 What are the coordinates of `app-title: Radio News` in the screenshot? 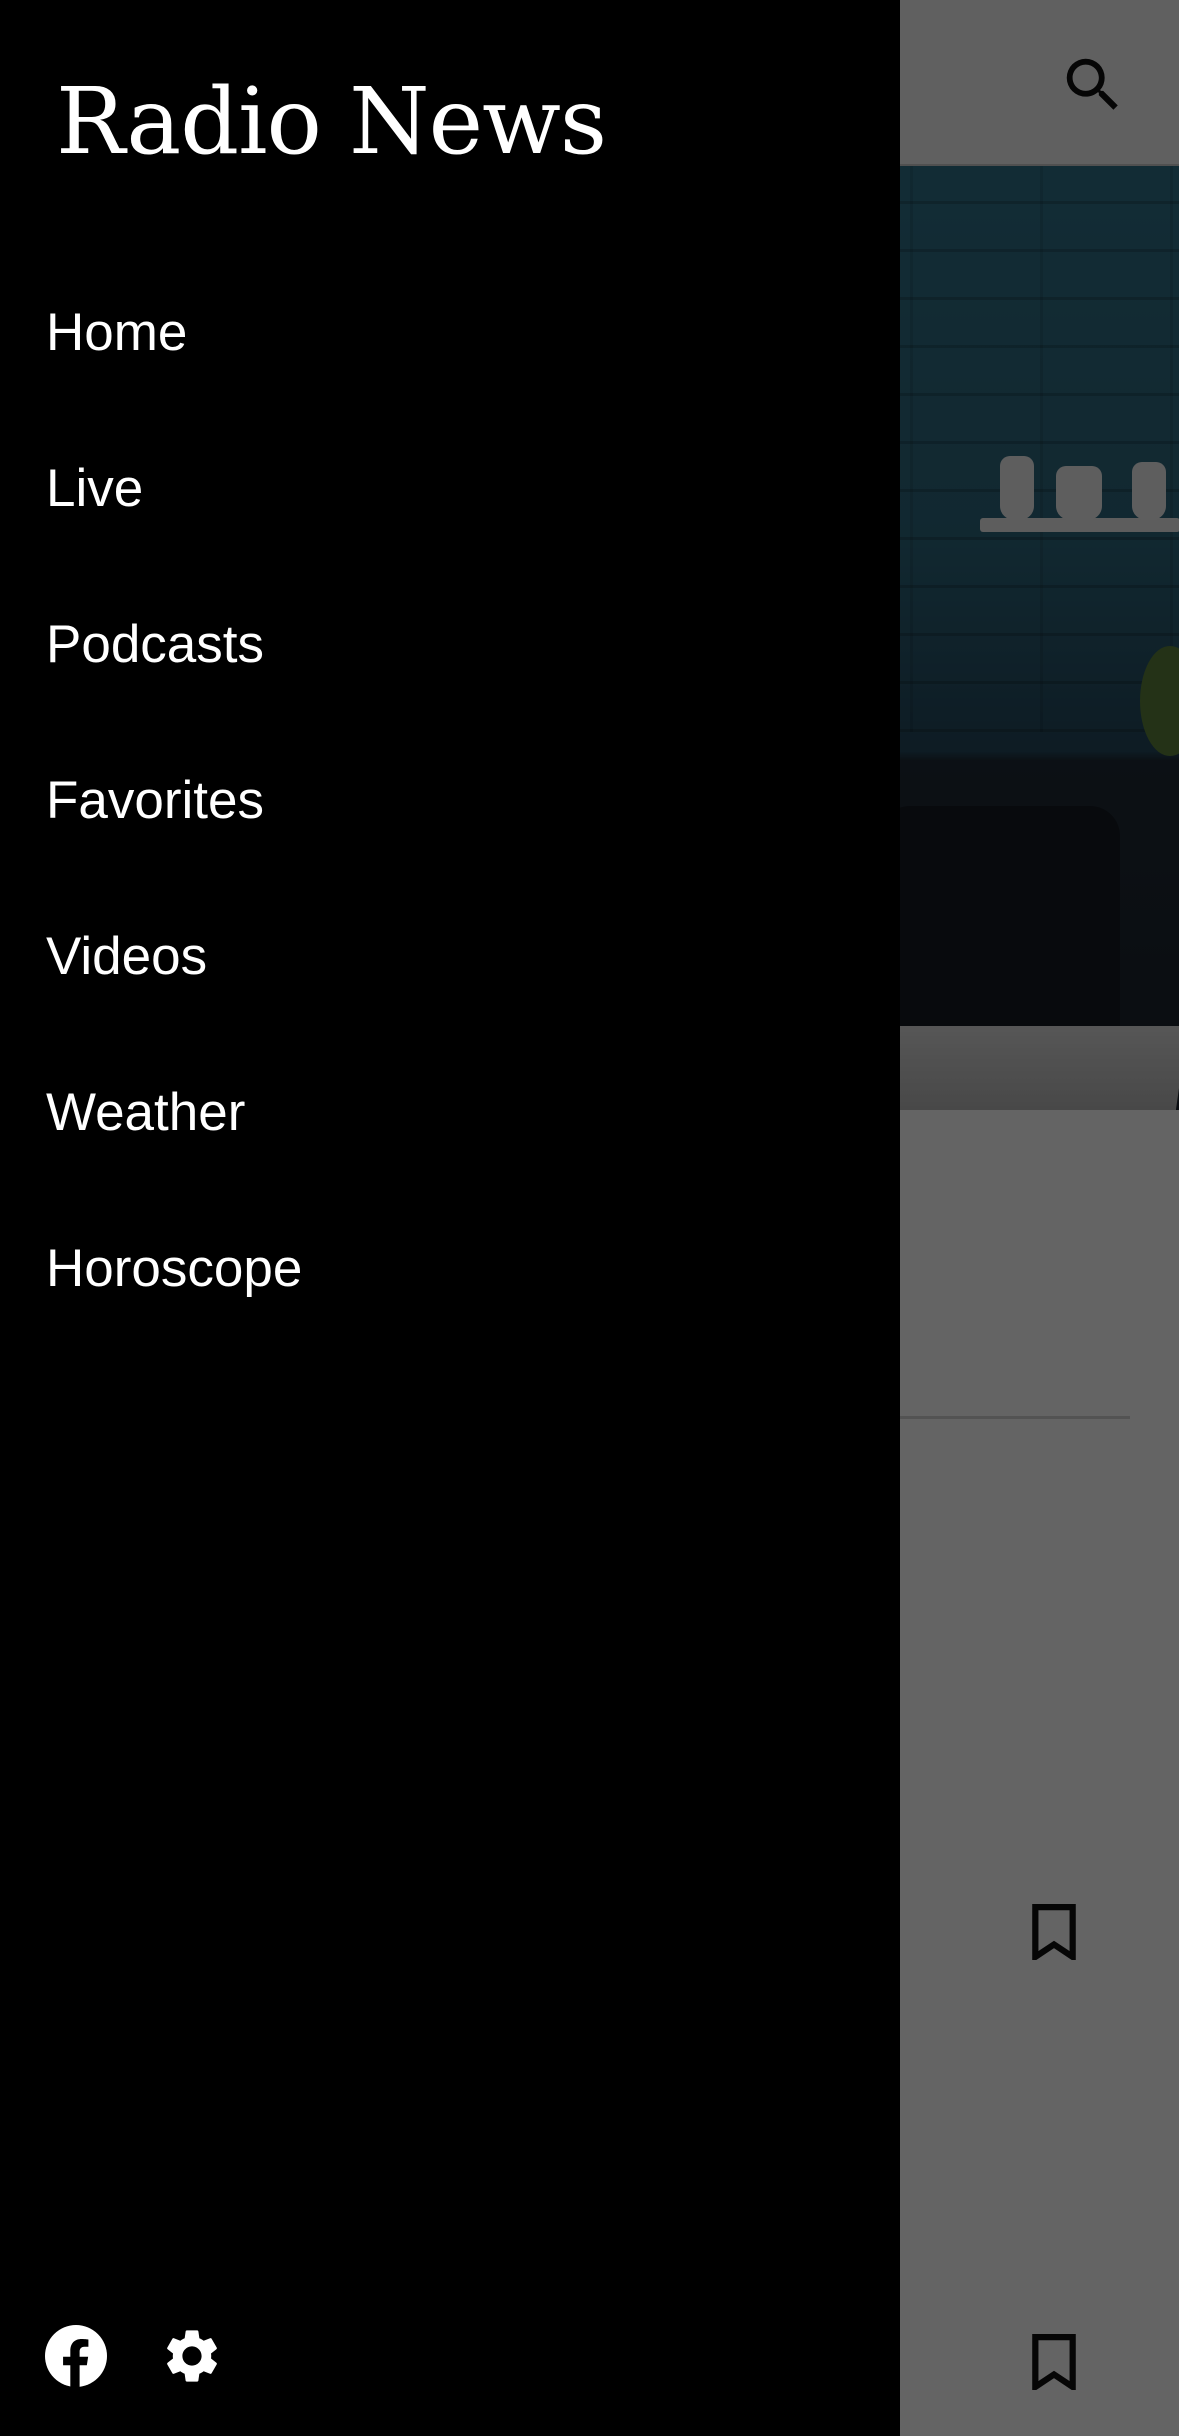 It's located at (331, 121).